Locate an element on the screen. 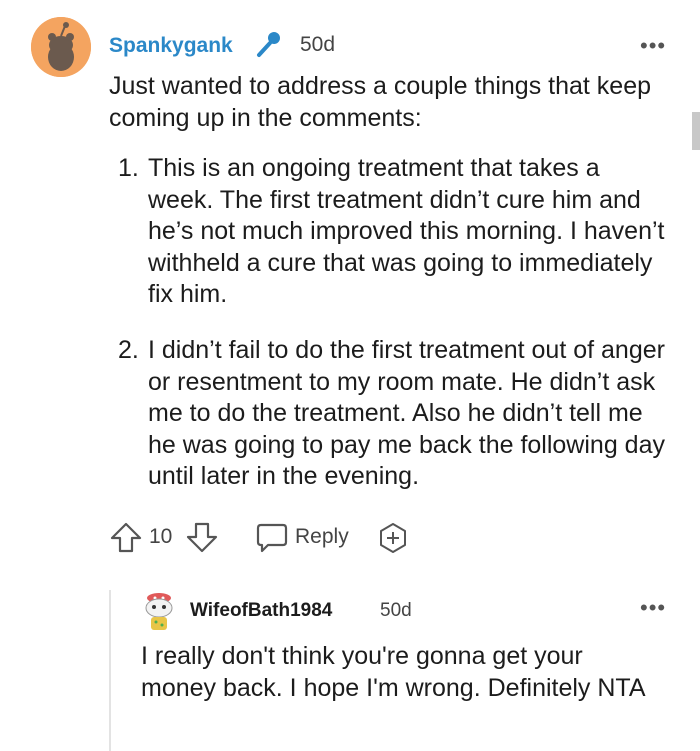 This screenshot has width=700, height=751. reply-avatar is located at coordinates (159, 611).